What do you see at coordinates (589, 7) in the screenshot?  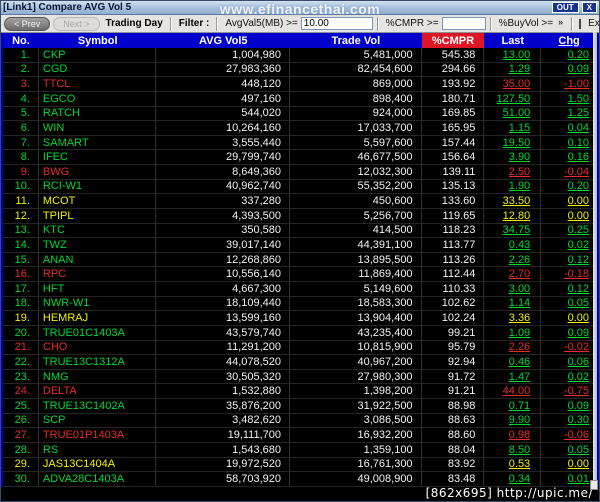 I see `close-button: X` at bounding box center [589, 7].